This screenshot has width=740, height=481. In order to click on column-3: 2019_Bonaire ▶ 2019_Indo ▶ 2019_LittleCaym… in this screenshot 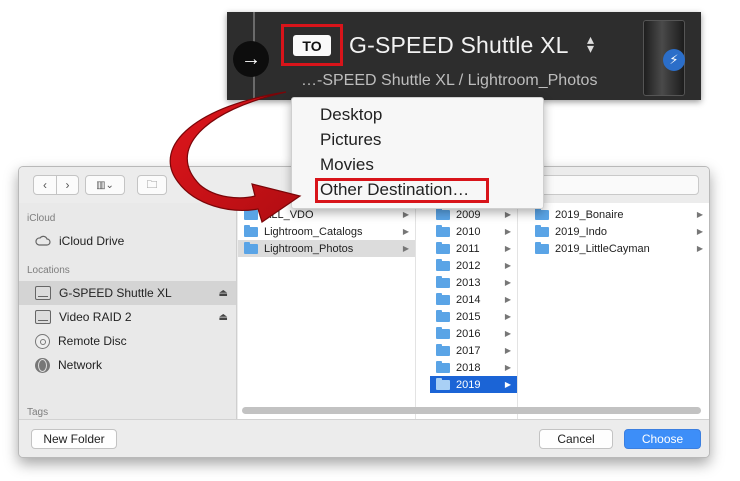, I will do `click(619, 312)`.